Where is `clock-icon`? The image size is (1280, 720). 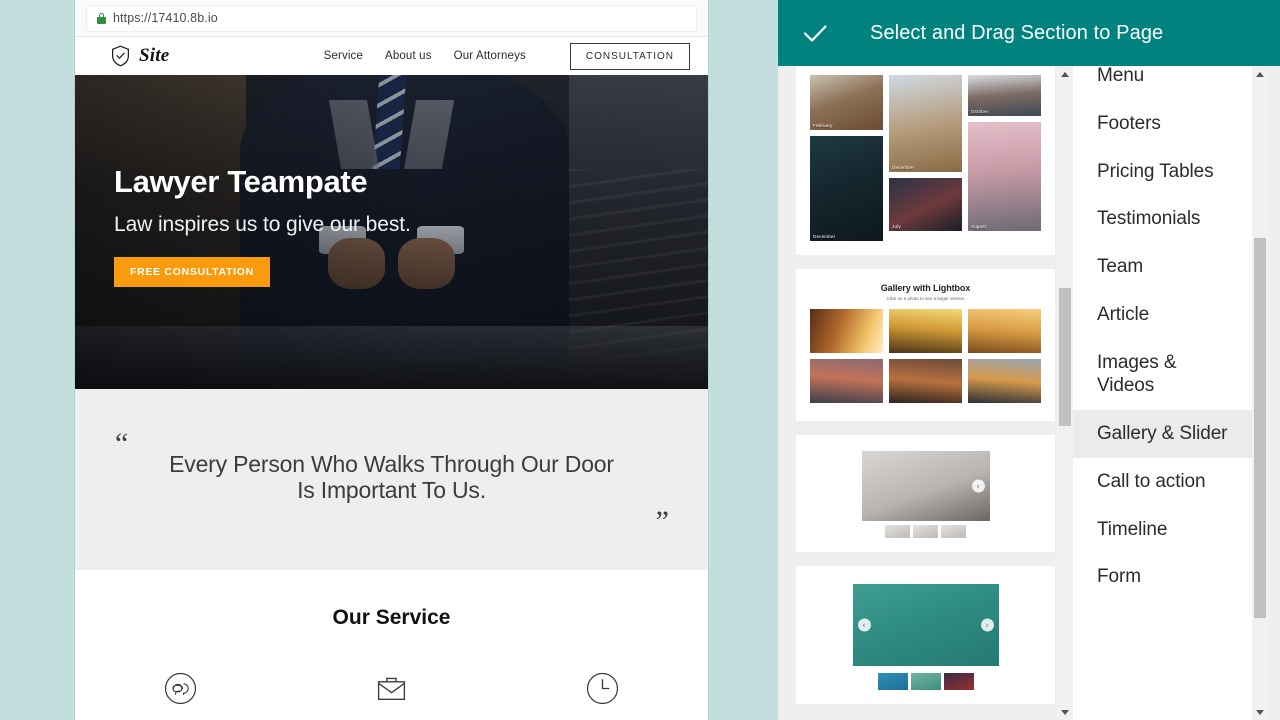
clock-icon is located at coordinates (602, 688).